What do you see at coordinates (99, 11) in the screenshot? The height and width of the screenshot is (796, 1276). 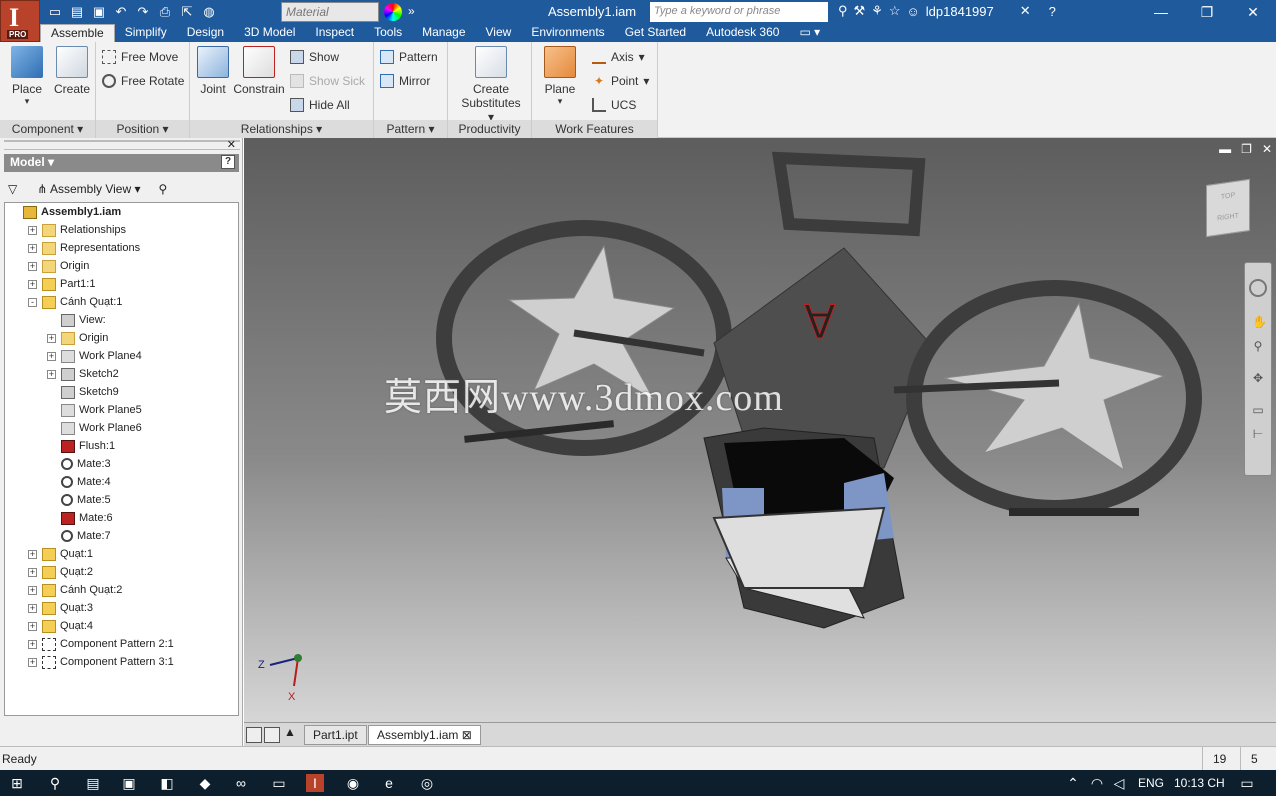 I see `save-icon: ▣` at bounding box center [99, 11].